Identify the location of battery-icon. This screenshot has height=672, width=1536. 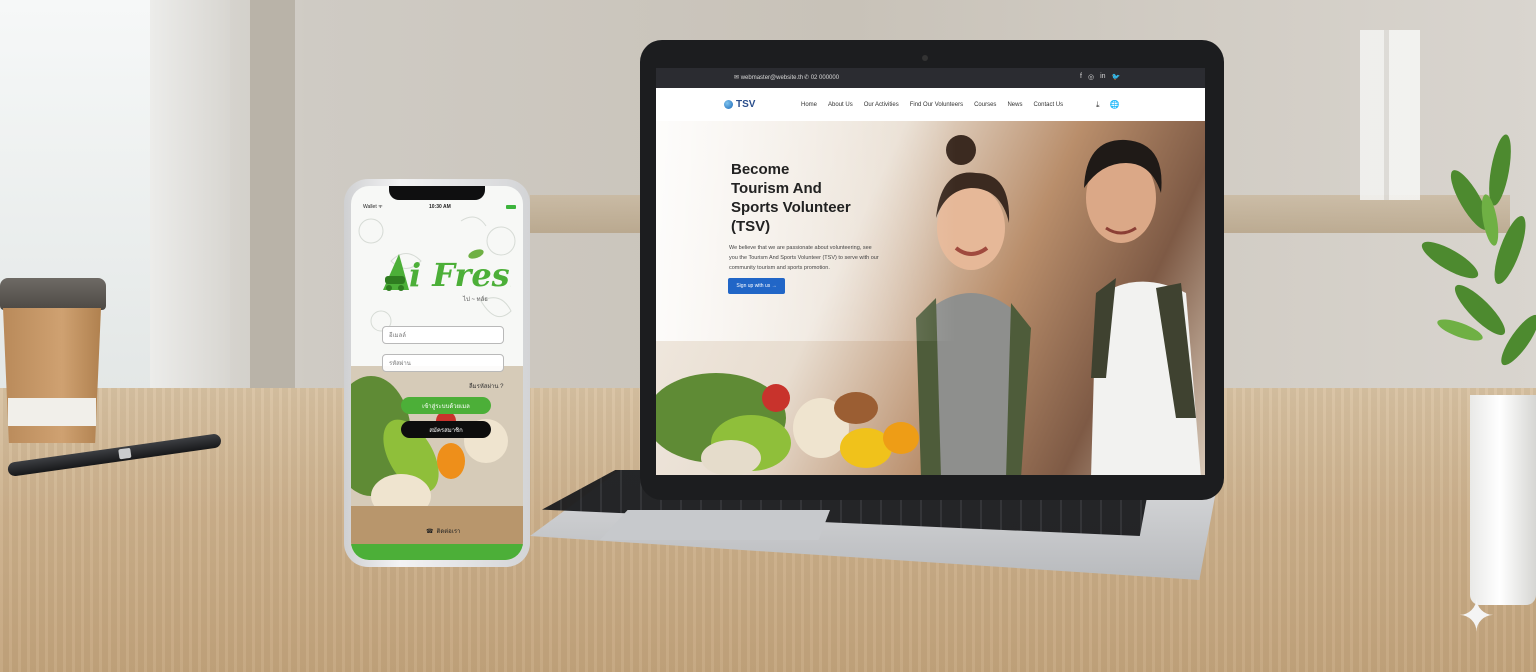
(511, 207).